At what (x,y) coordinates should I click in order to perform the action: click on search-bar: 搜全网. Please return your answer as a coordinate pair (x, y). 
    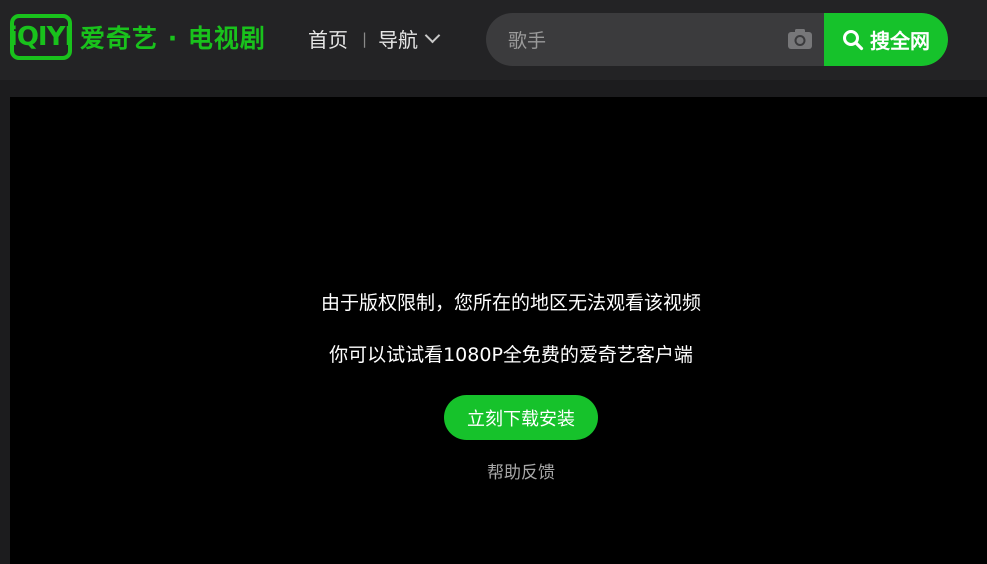
    Looking at the image, I should click on (717, 39).